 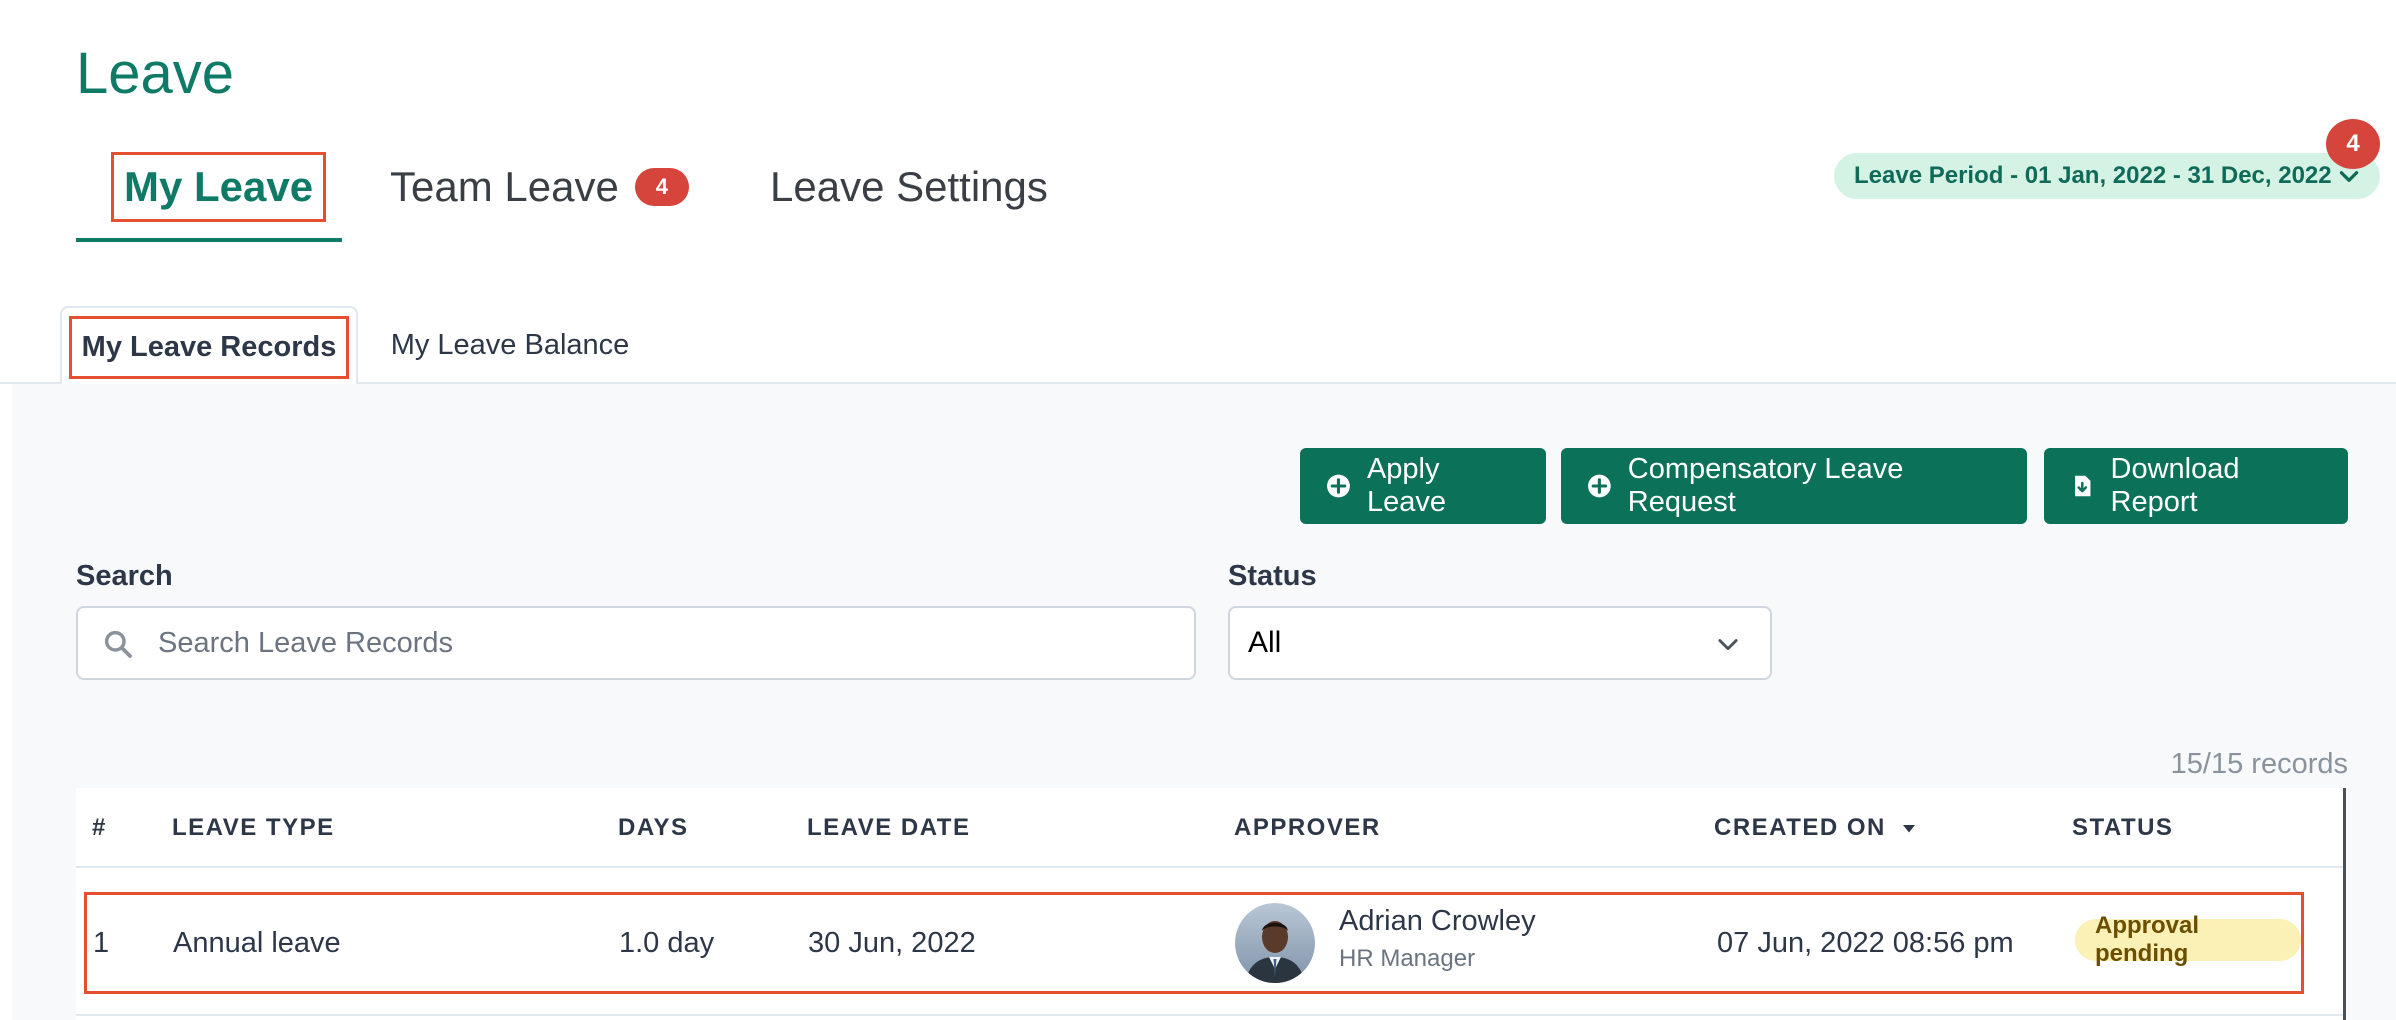 What do you see at coordinates (2353, 144) in the screenshot?
I see `leave-period-badge: 4` at bounding box center [2353, 144].